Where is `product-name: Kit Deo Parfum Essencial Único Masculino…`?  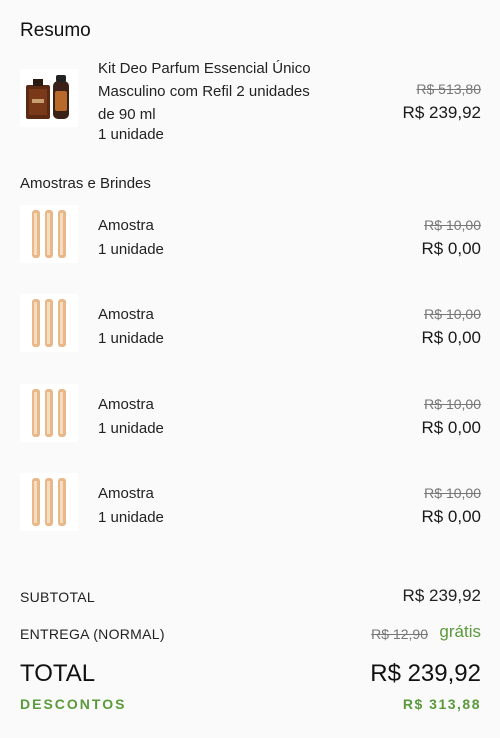 product-name: Kit Deo Parfum Essencial Único Masculino… is located at coordinates (204, 91).